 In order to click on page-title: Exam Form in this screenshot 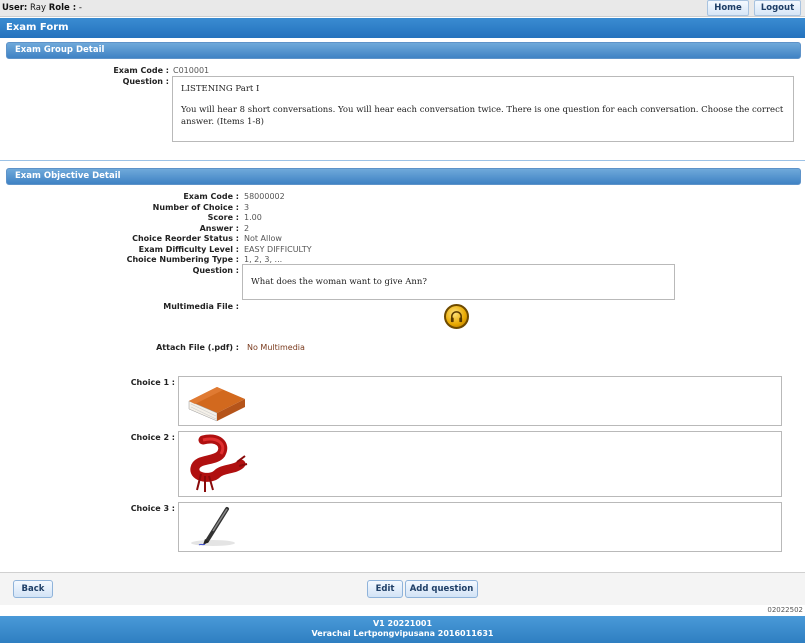, I will do `click(402, 28)`.